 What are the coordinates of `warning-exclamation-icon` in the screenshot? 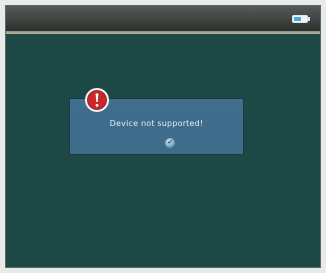 It's located at (97, 100).